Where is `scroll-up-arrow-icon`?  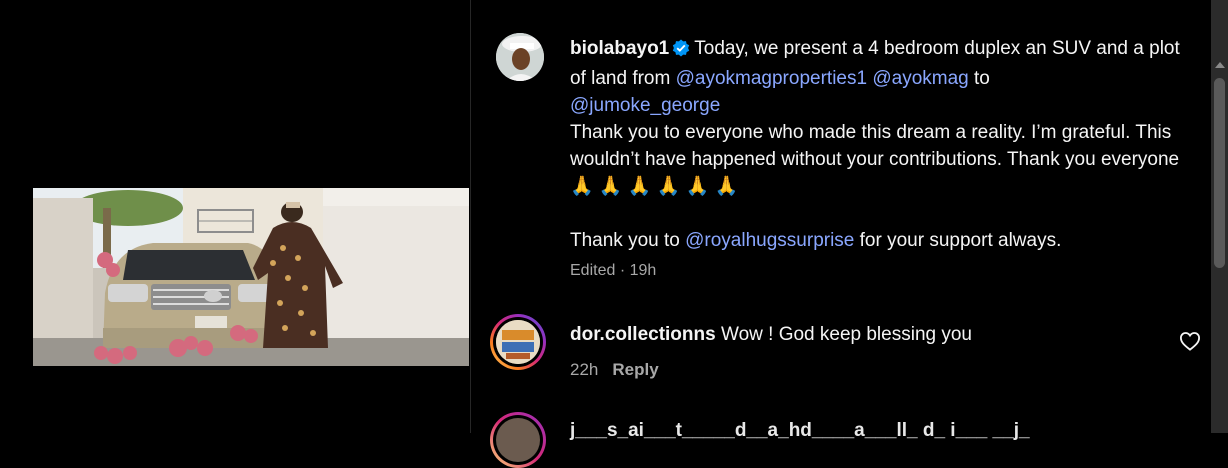 scroll-up-arrow-icon is located at coordinates (1220, 65).